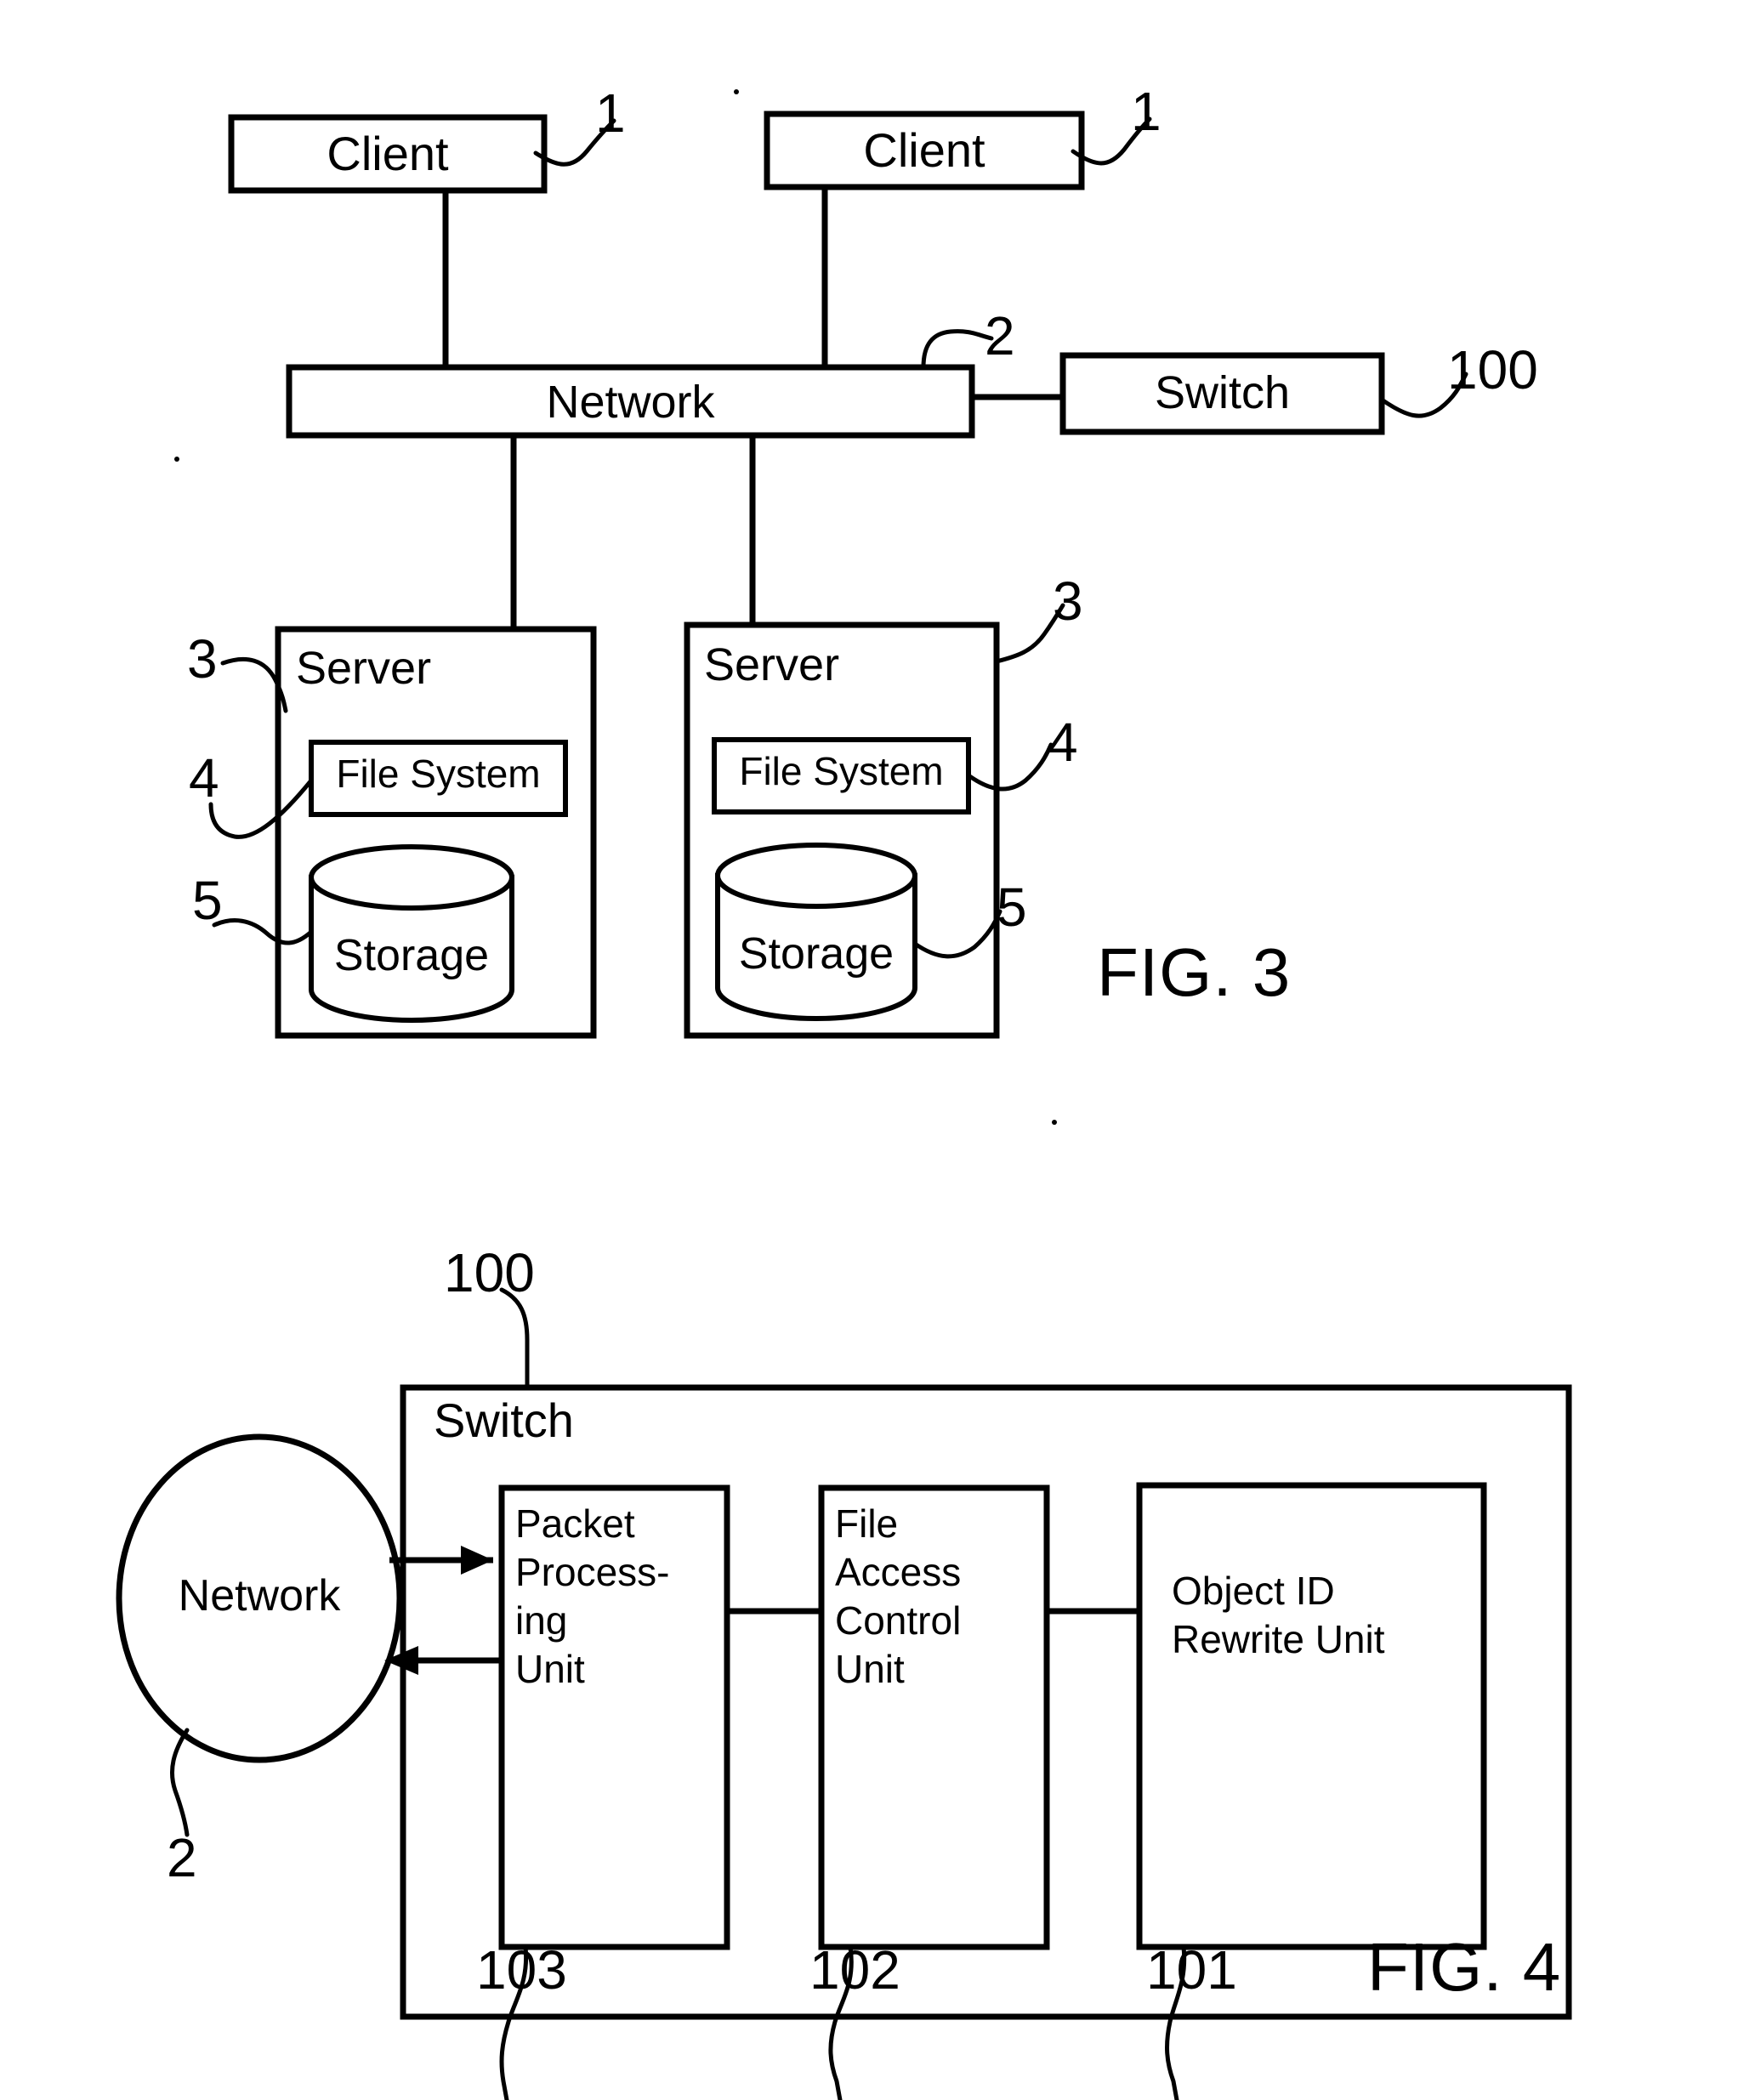 Image resolution: width=1755 pixels, height=2100 pixels. What do you see at coordinates (841, 771) in the screenshot?
I see `file-system-right-label: File System` at bounding box center [841, 771].